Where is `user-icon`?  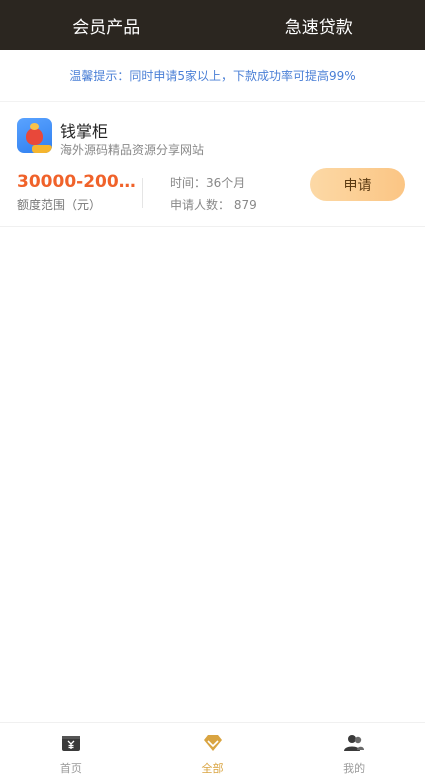
user-icon is located at coordinates (354, 743).